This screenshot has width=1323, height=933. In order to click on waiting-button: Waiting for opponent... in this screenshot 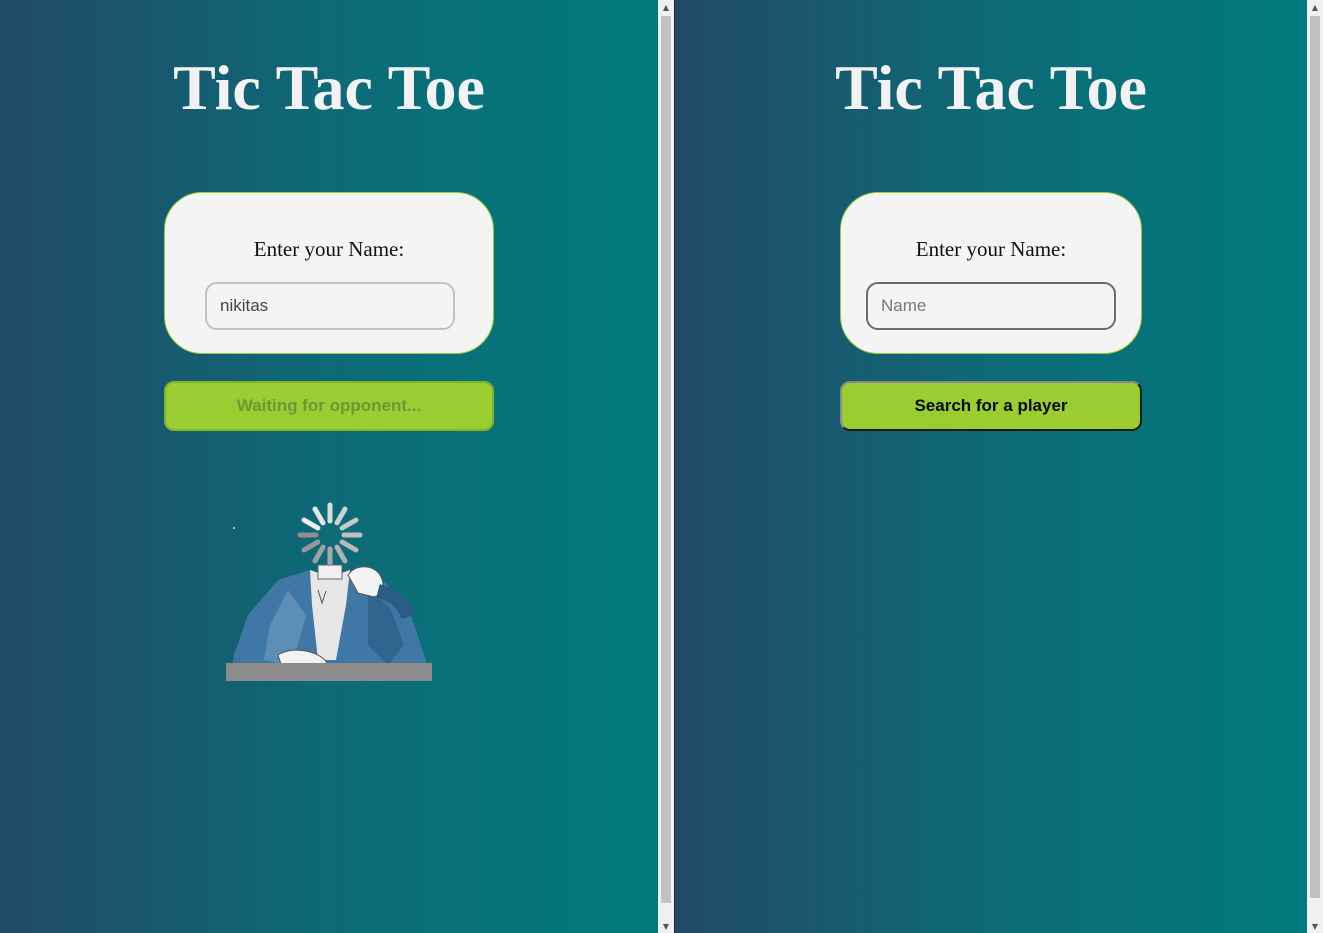, I will do `click(329, 406)`.